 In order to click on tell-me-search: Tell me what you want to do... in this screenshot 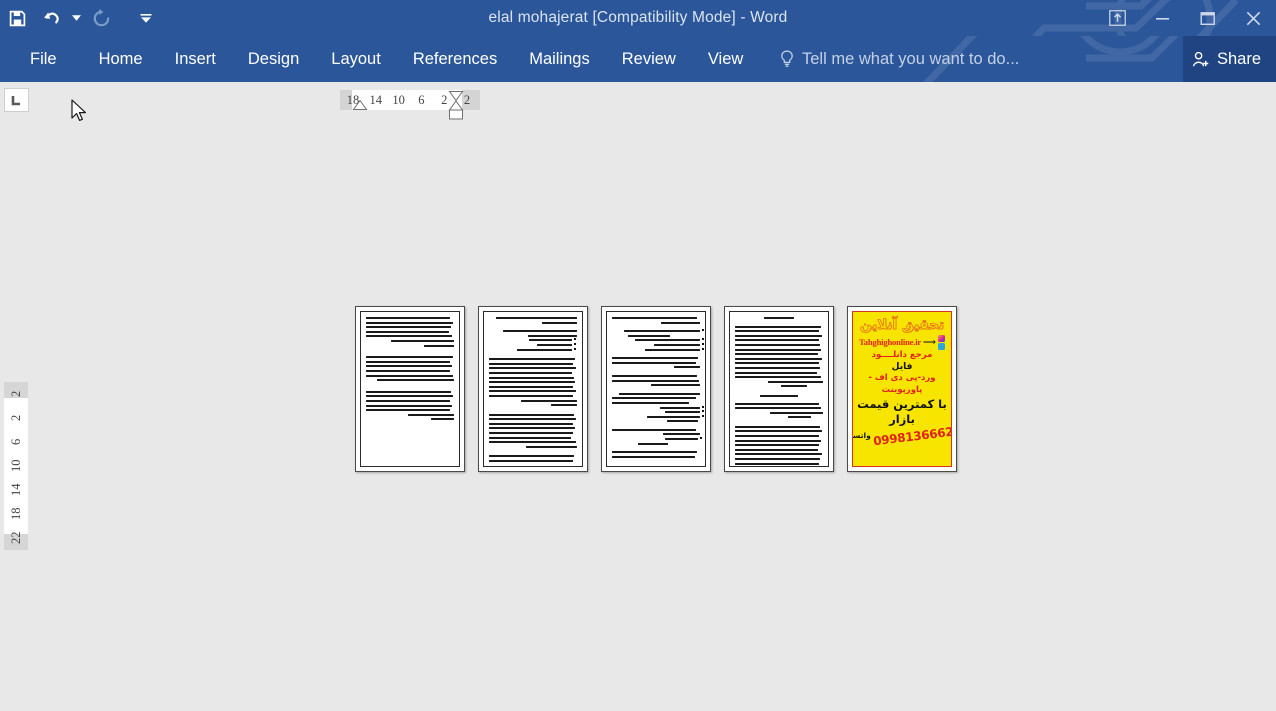, I will do `click(899, 59)`.